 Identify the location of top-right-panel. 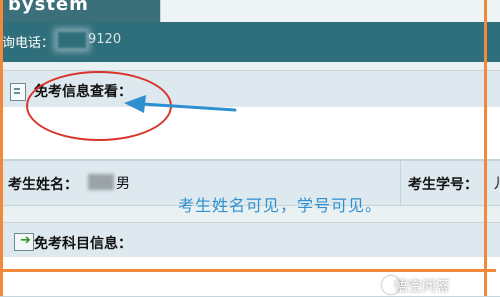
(330, 11).